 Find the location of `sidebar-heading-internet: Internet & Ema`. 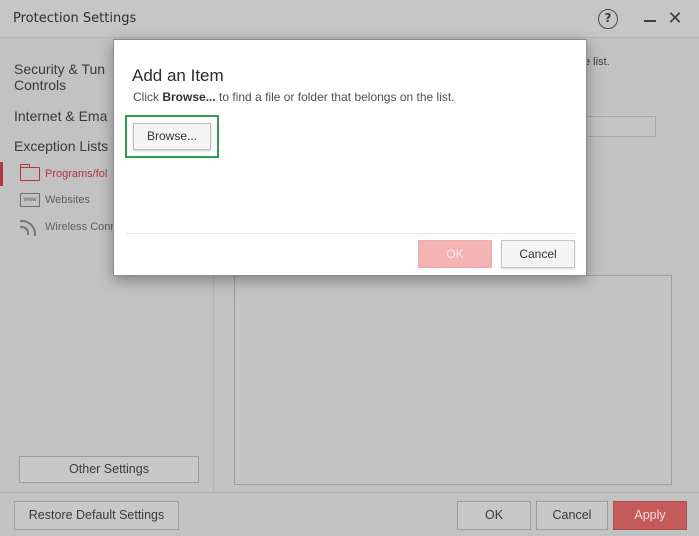

sidebar-heading-internet: Internet & Ema is located at coordinates (60, 116).